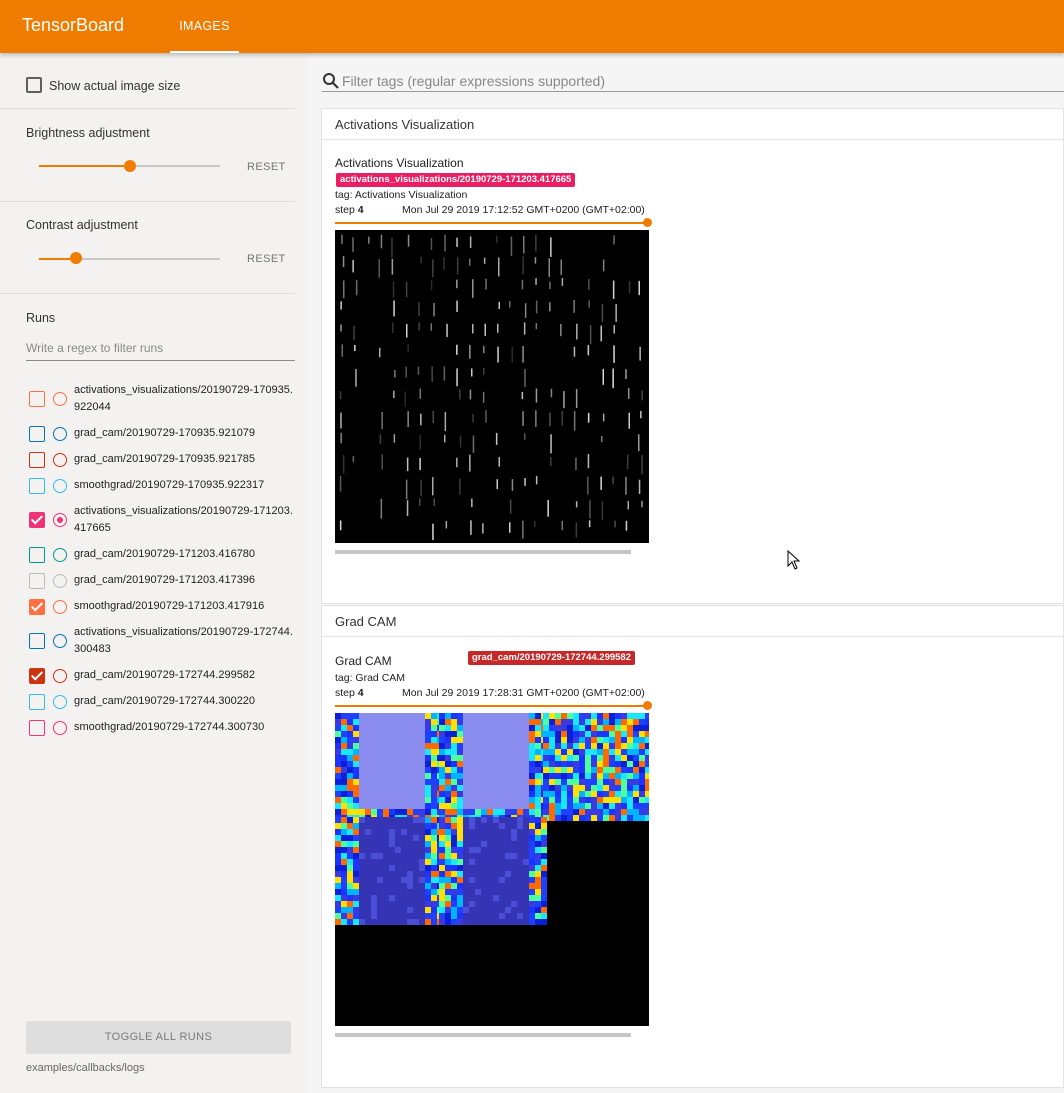 This screenshot has height=1093, width=1064. I want to click on tag-label: tag: Activations Visualization, so click(401, 195).